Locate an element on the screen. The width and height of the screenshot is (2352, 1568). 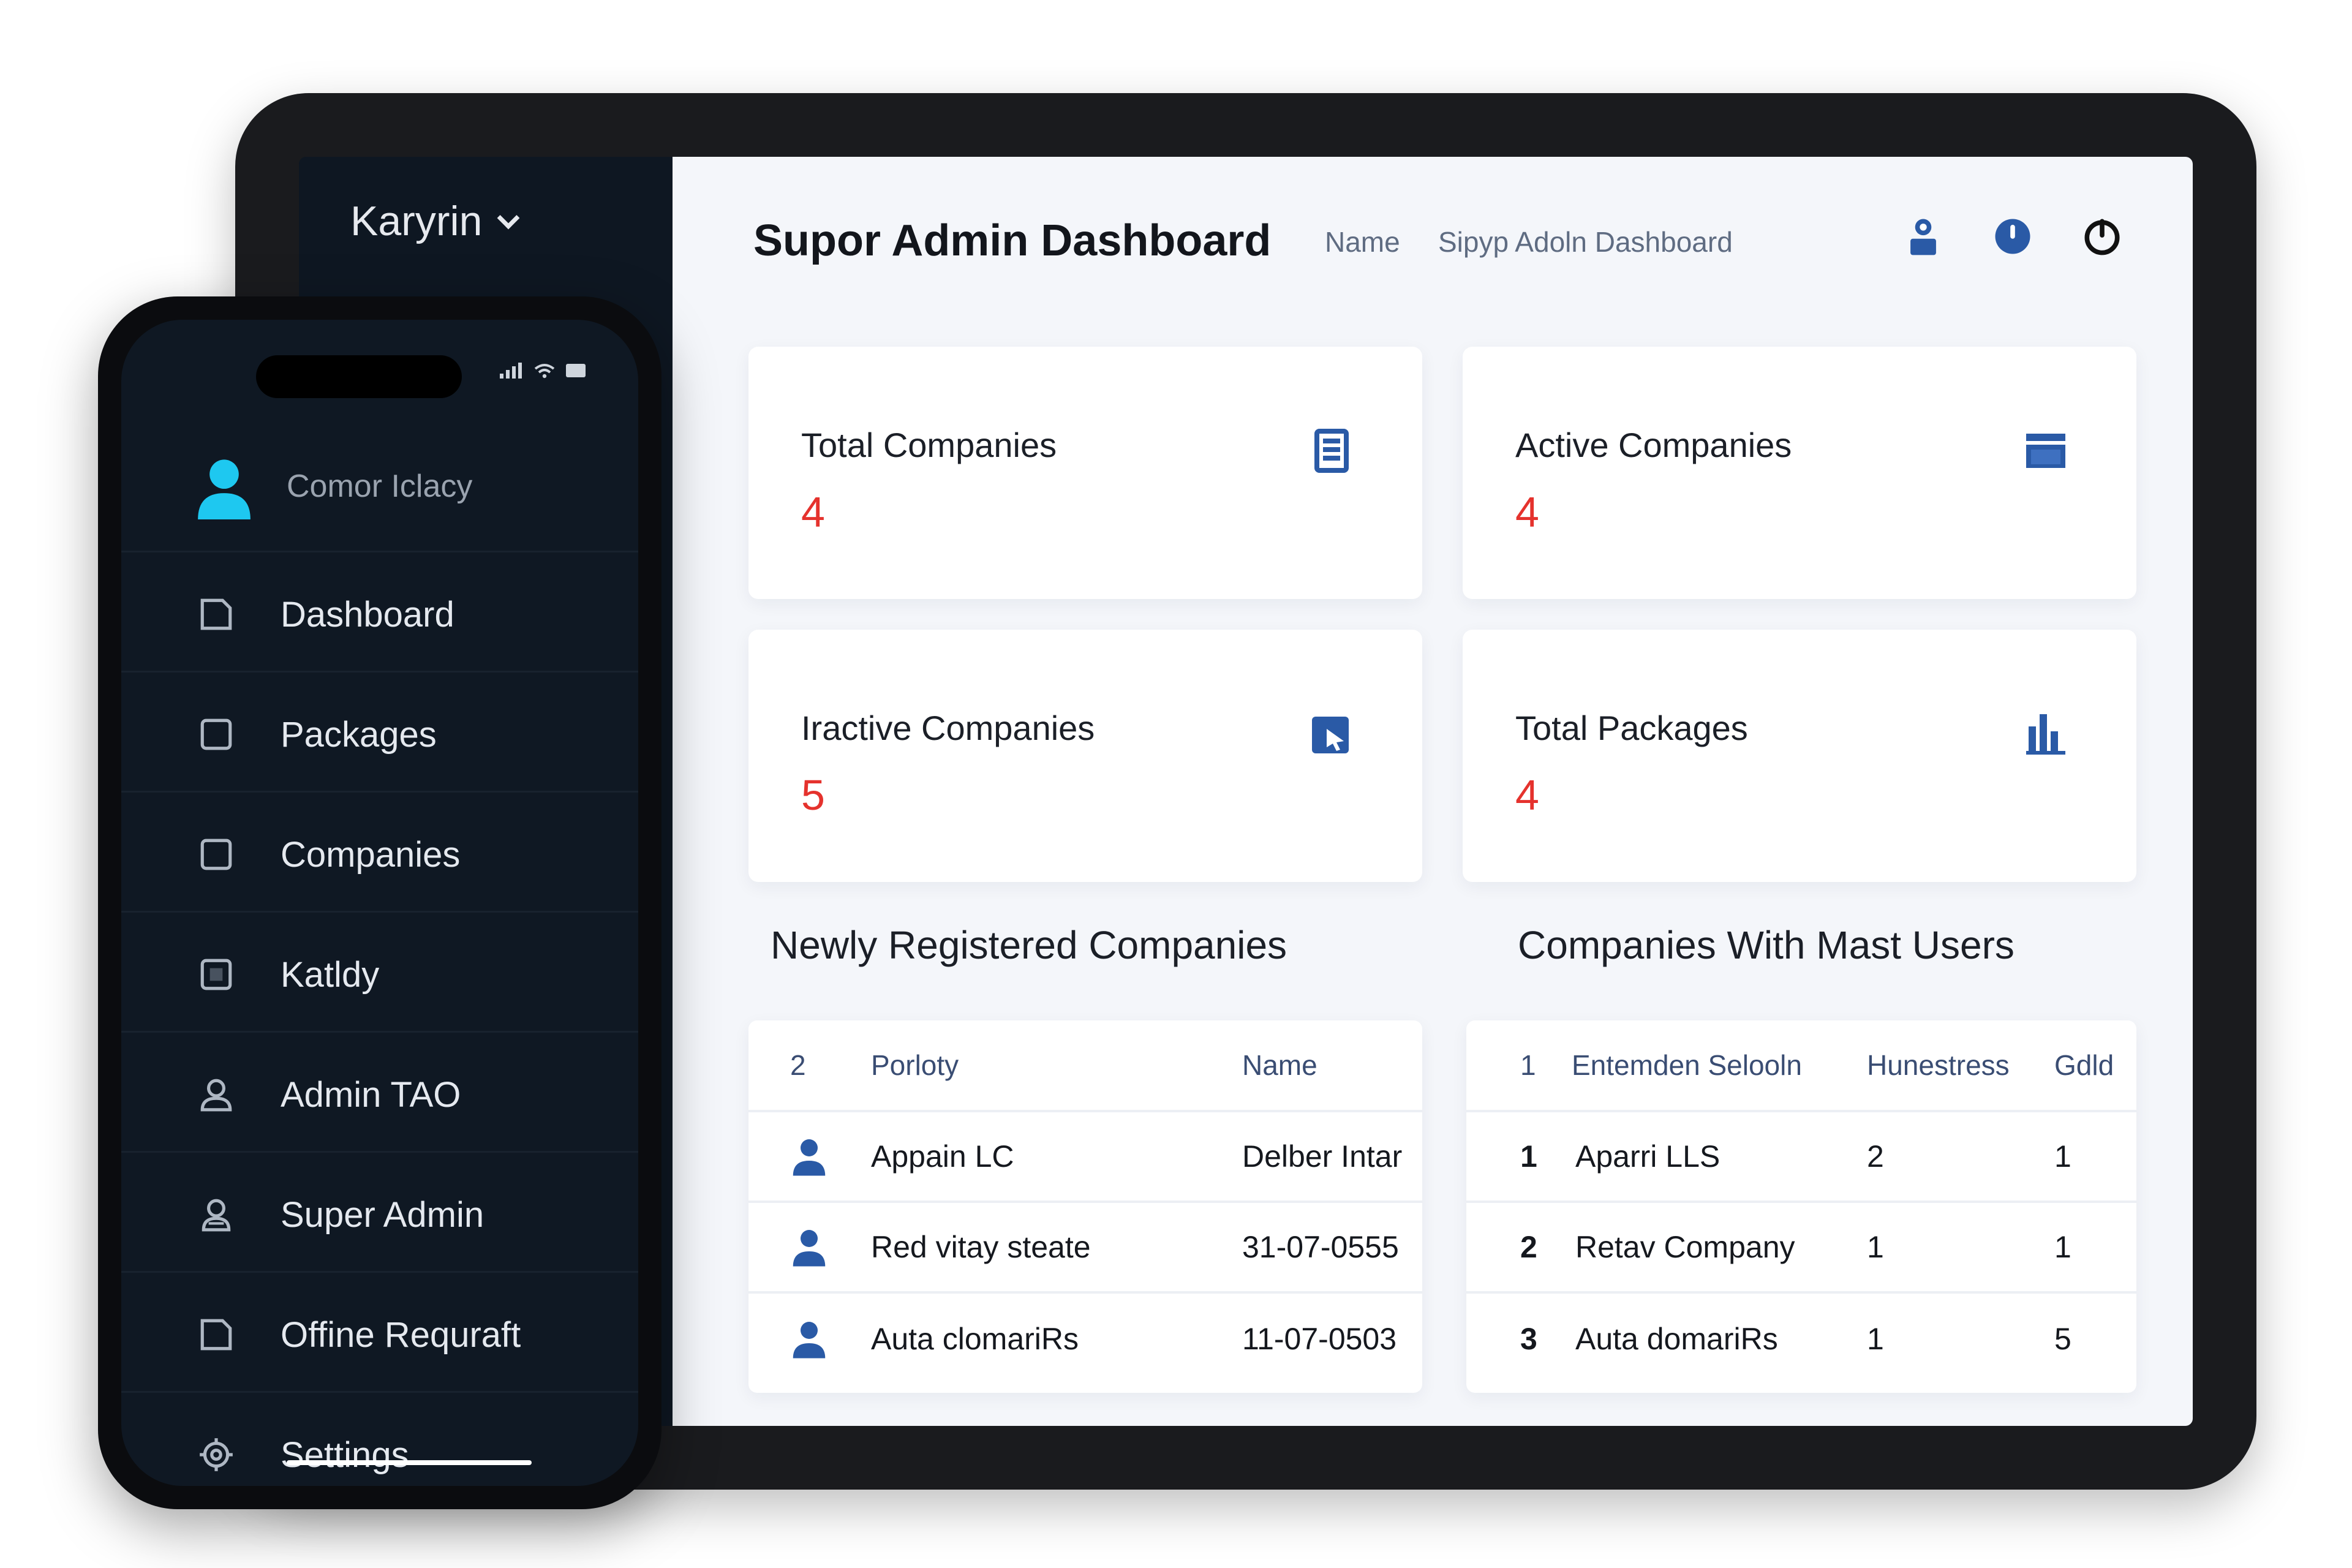
rank: 1 is located at coordinates (1529, 1156).